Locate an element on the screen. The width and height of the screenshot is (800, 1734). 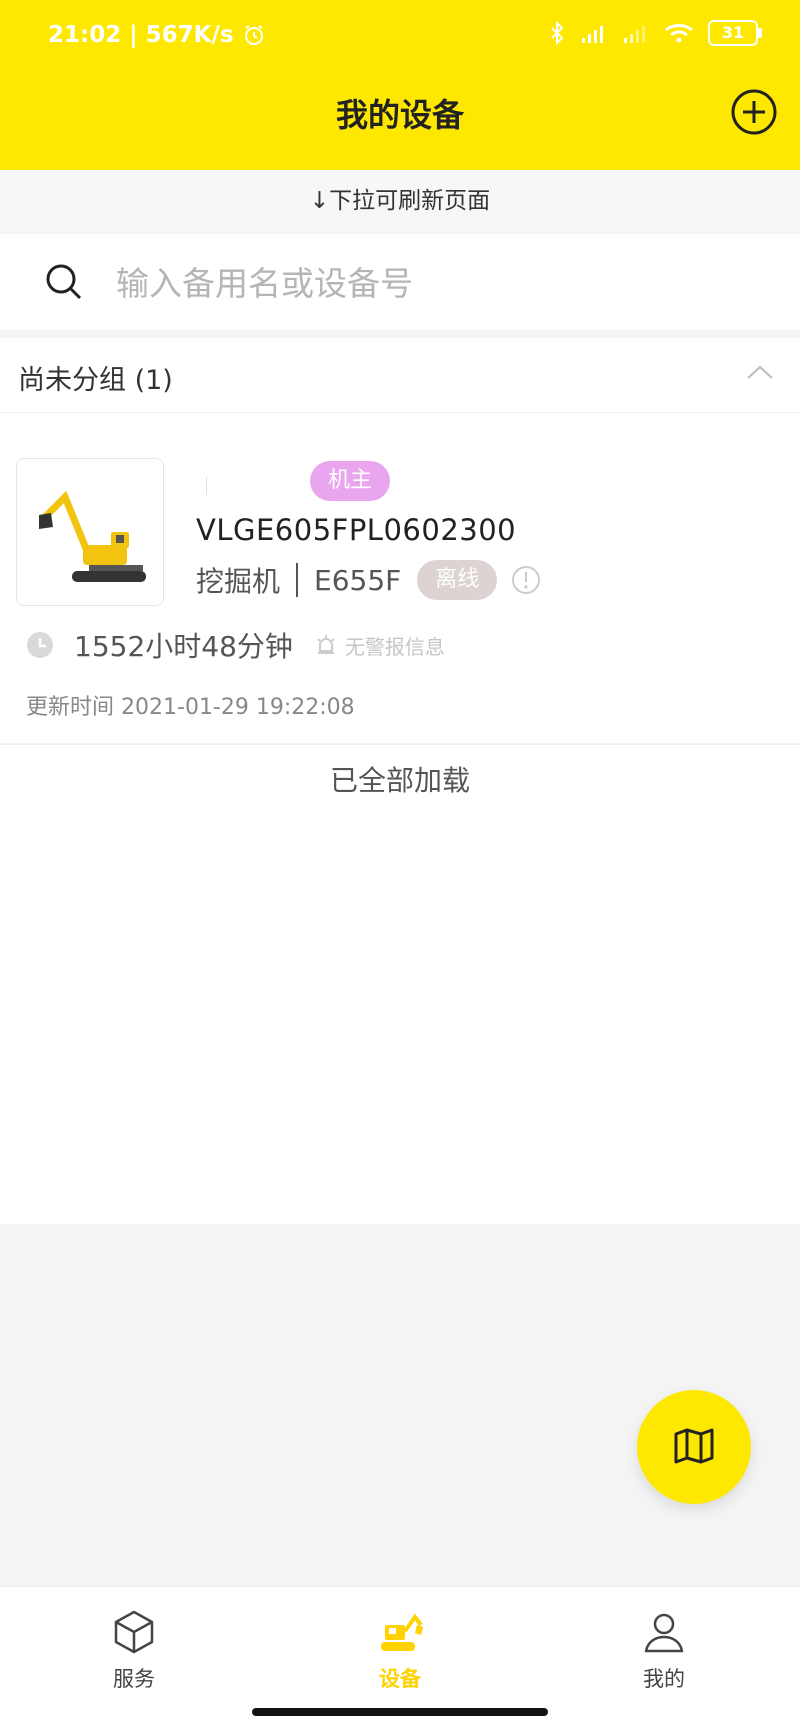
group-header: 尚未分组 (1) is located at coordinates (400, 375).